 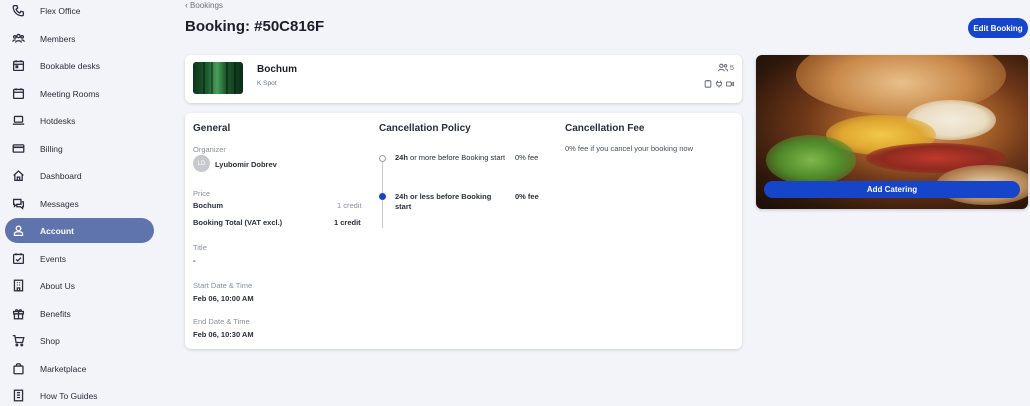 I want to click on sidebar-item-about-us: About Us, so click(x=79, y=285).